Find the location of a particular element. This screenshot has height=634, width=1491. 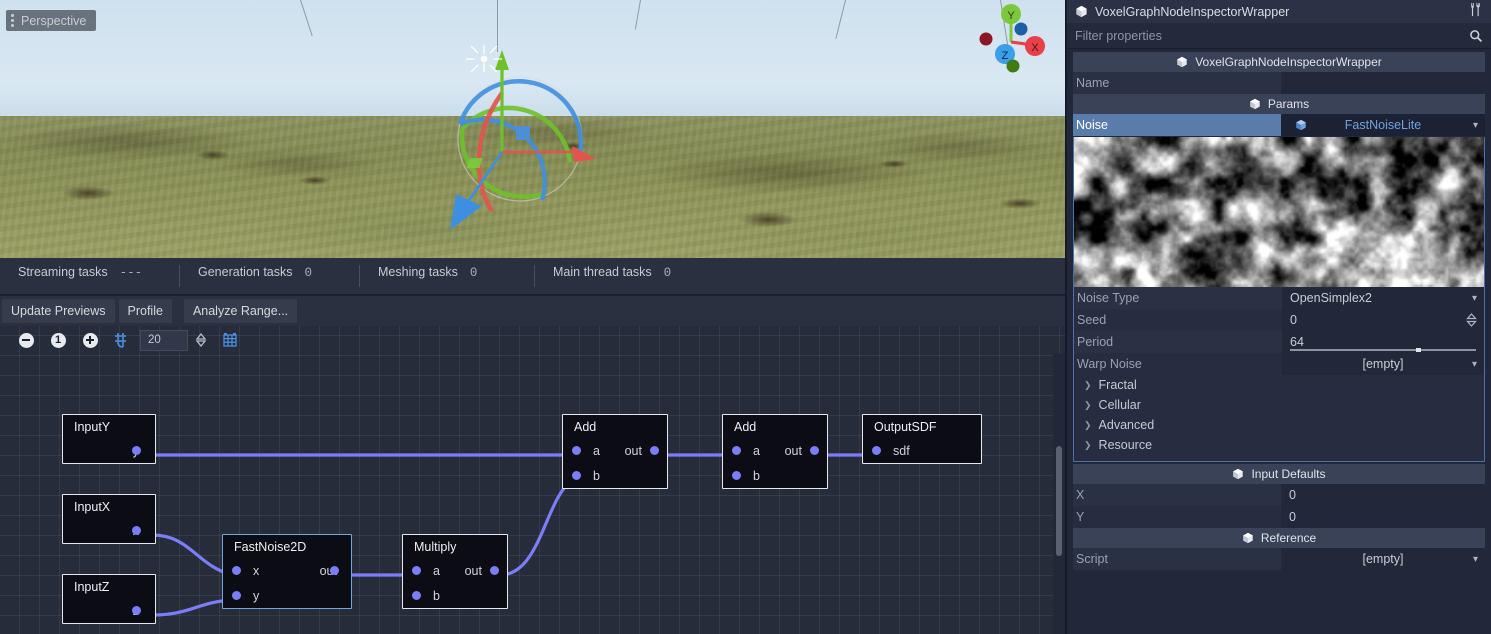

section-header-reference: Reference is located at coordinates (1279, 538).